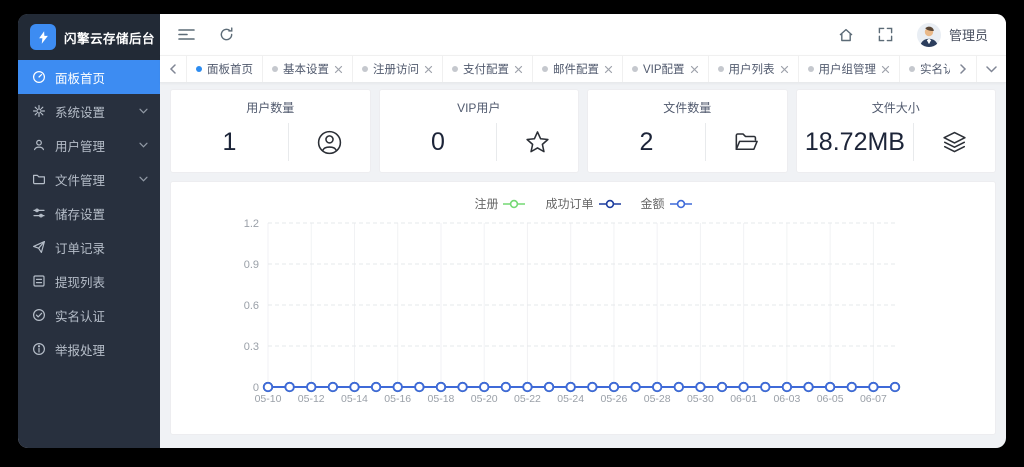  I want to click on sidebar-item-5: 储存设置, so click(89, 213).